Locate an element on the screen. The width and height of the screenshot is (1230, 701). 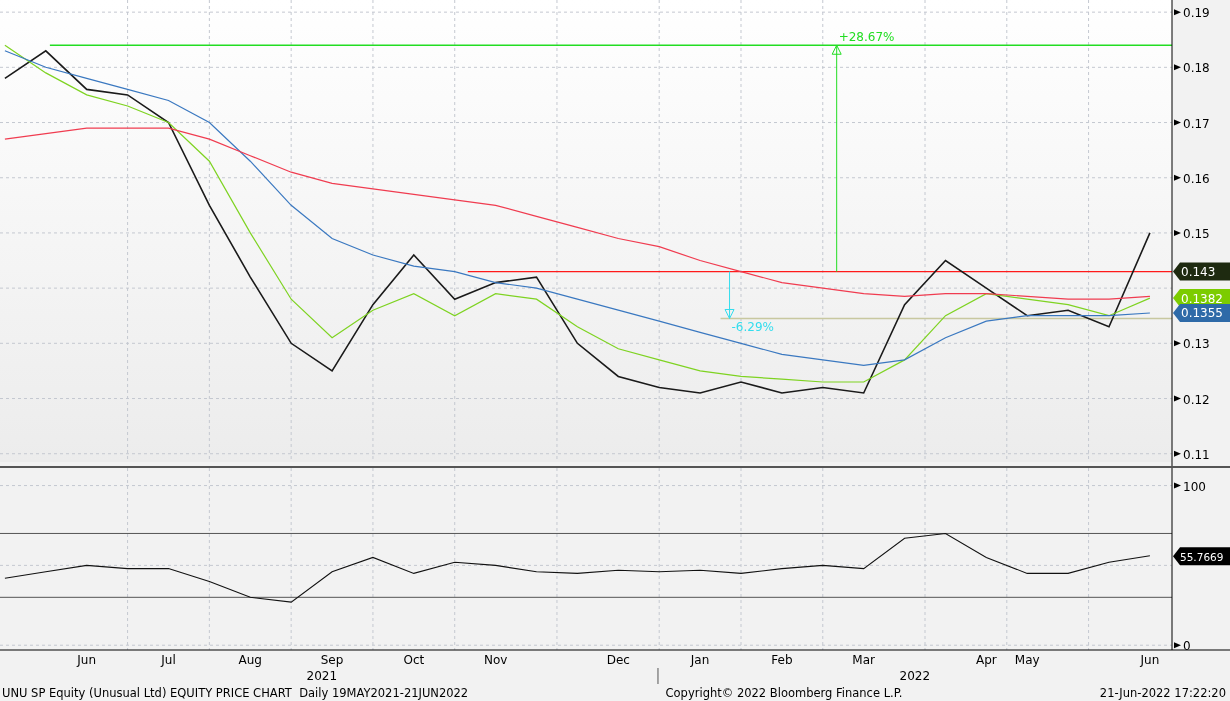
month-label: Nov is located at coordinates (495, 660).